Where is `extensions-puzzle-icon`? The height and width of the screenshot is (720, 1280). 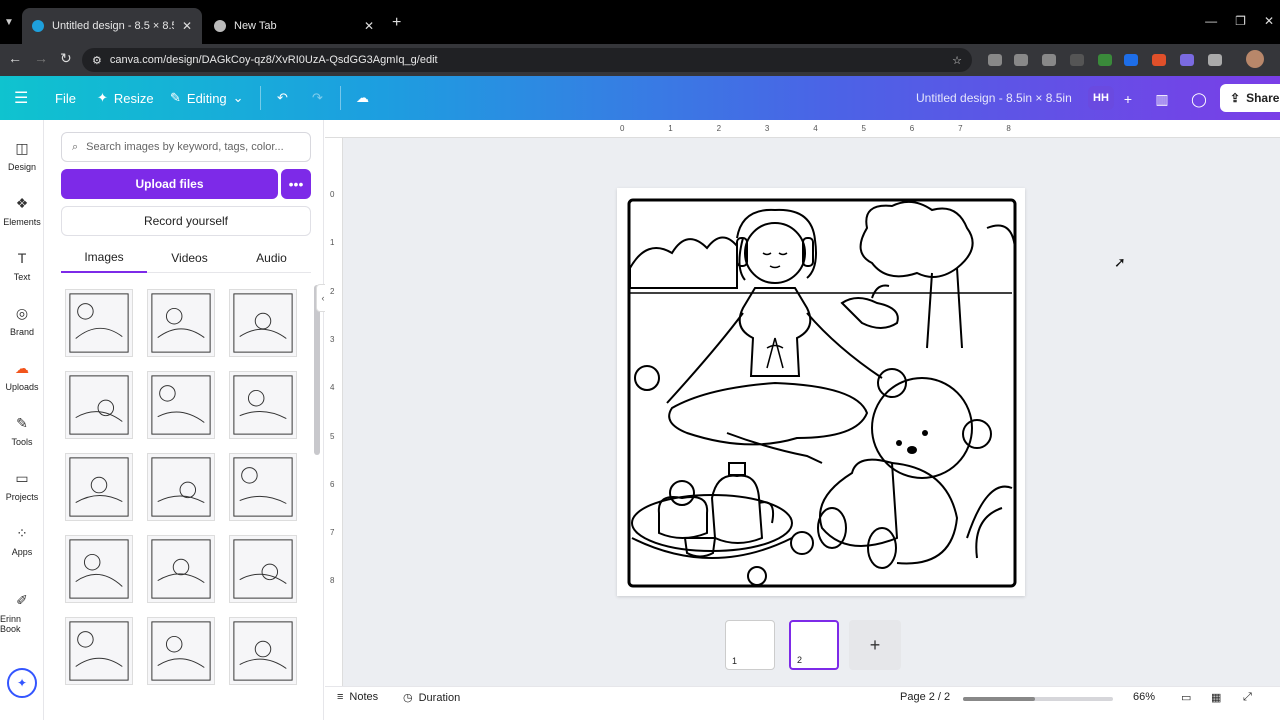
extensions-puzzle-icon is located at coordinates (1215, 60).